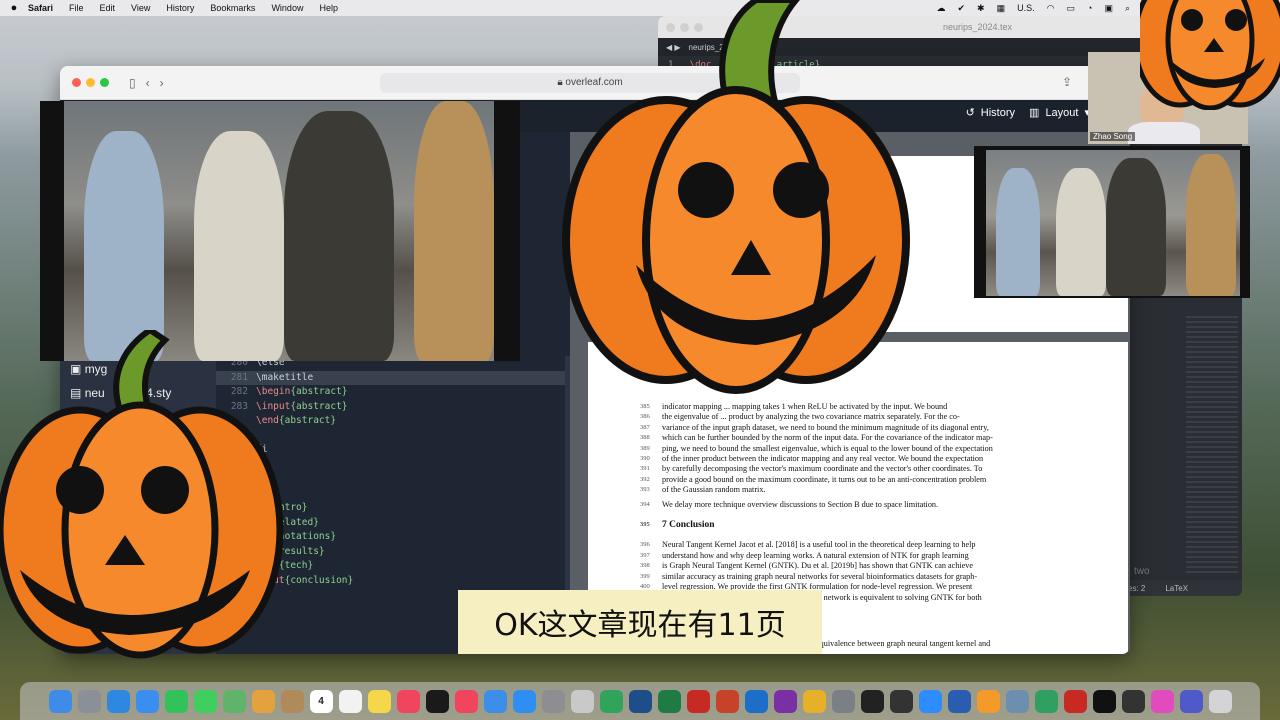  I want to click on disk-icon, so click(843, 701).